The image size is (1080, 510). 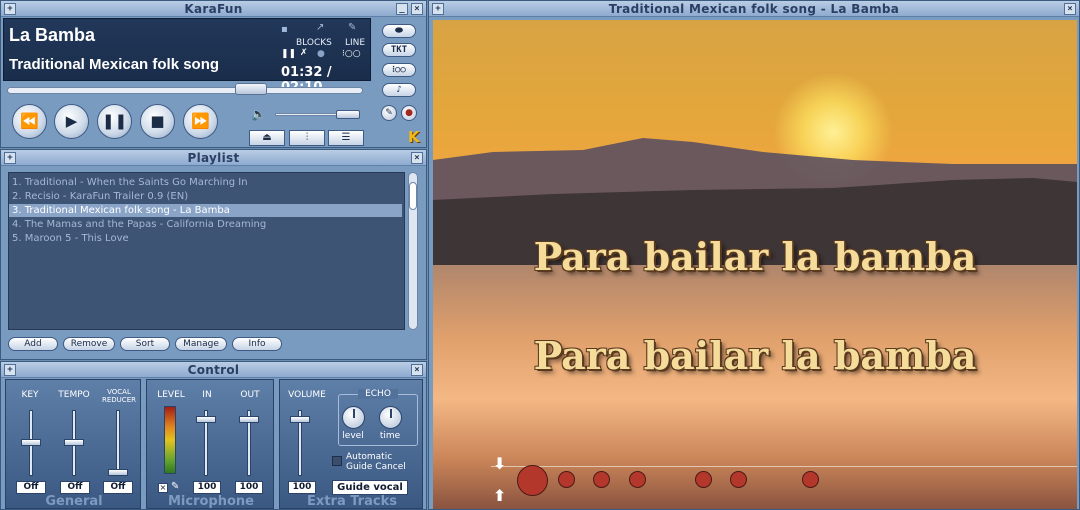 What do you see at coordinates (352, 501) in the screenshot?
I see `extra-tracks-panel-name: Extra Tracks` at bounding box center [352, 501].